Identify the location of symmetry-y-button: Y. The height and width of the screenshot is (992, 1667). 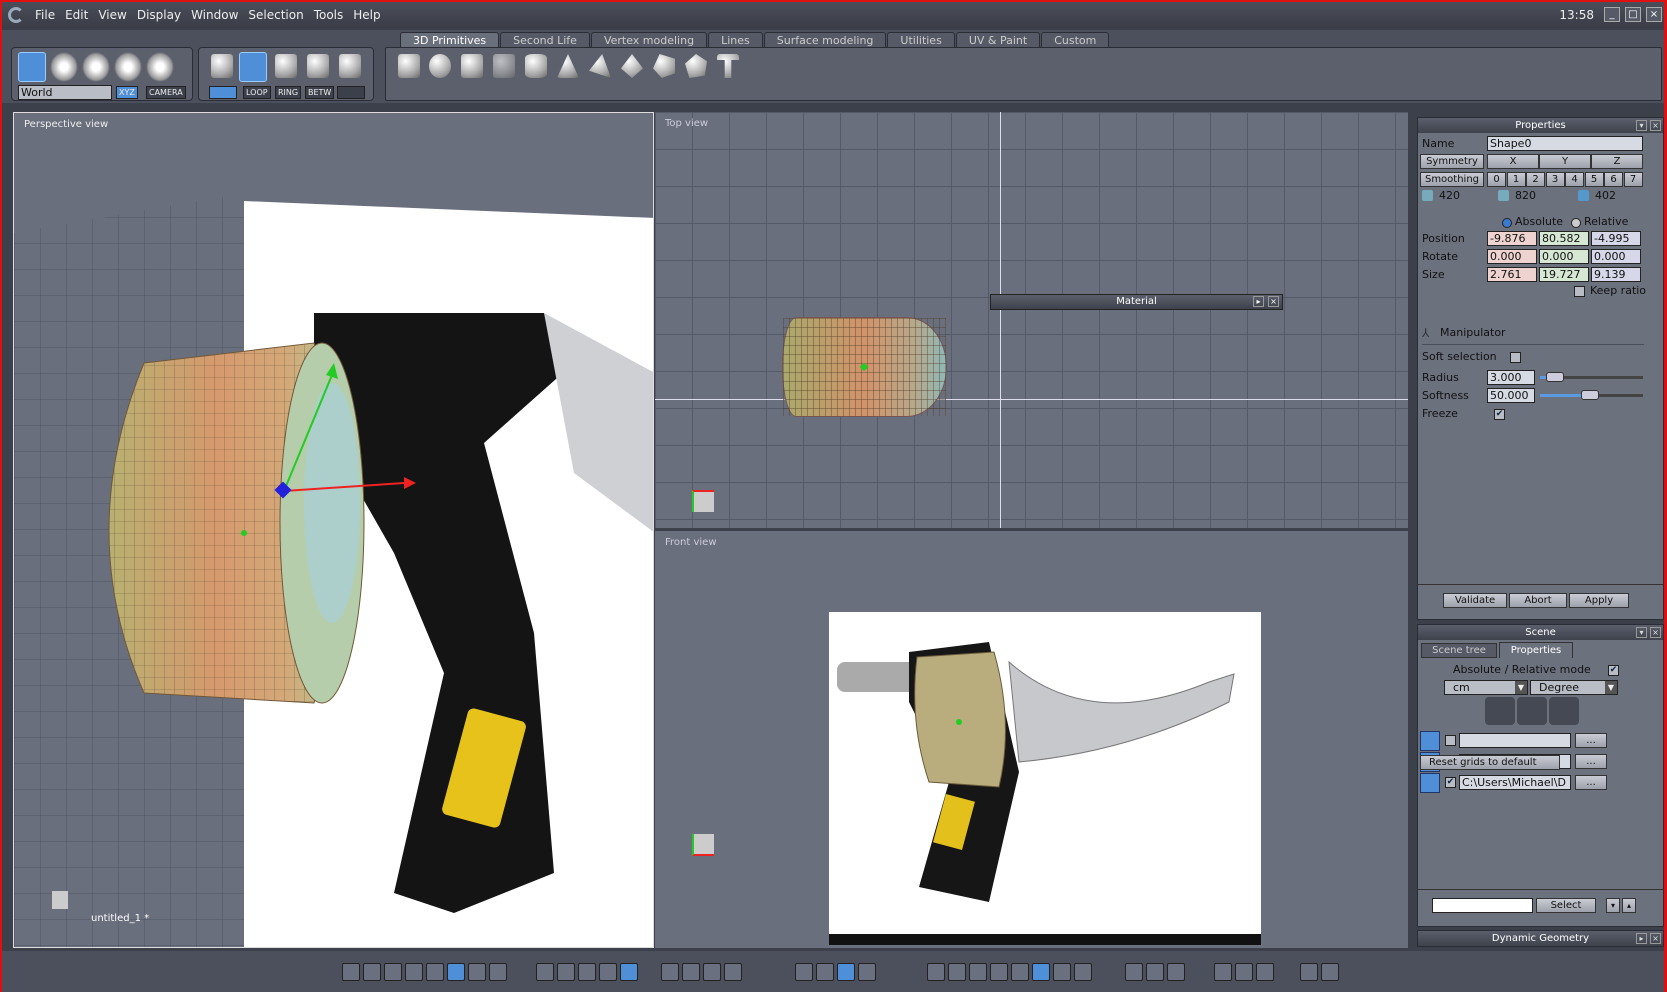
(1565, 161).